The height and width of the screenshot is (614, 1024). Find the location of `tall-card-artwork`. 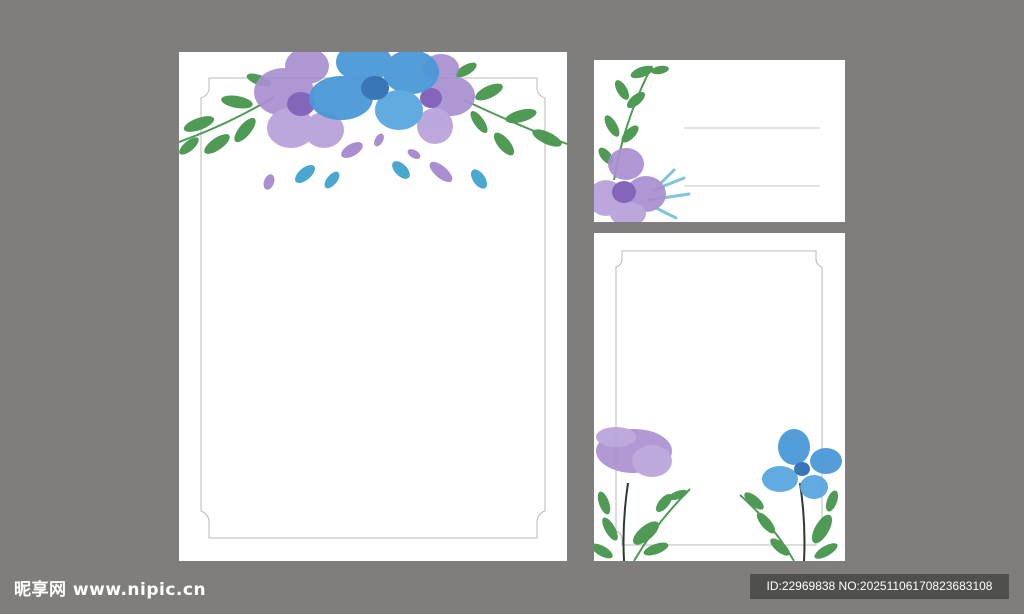

tall-card-artwork is located at coordinates (718, 405).